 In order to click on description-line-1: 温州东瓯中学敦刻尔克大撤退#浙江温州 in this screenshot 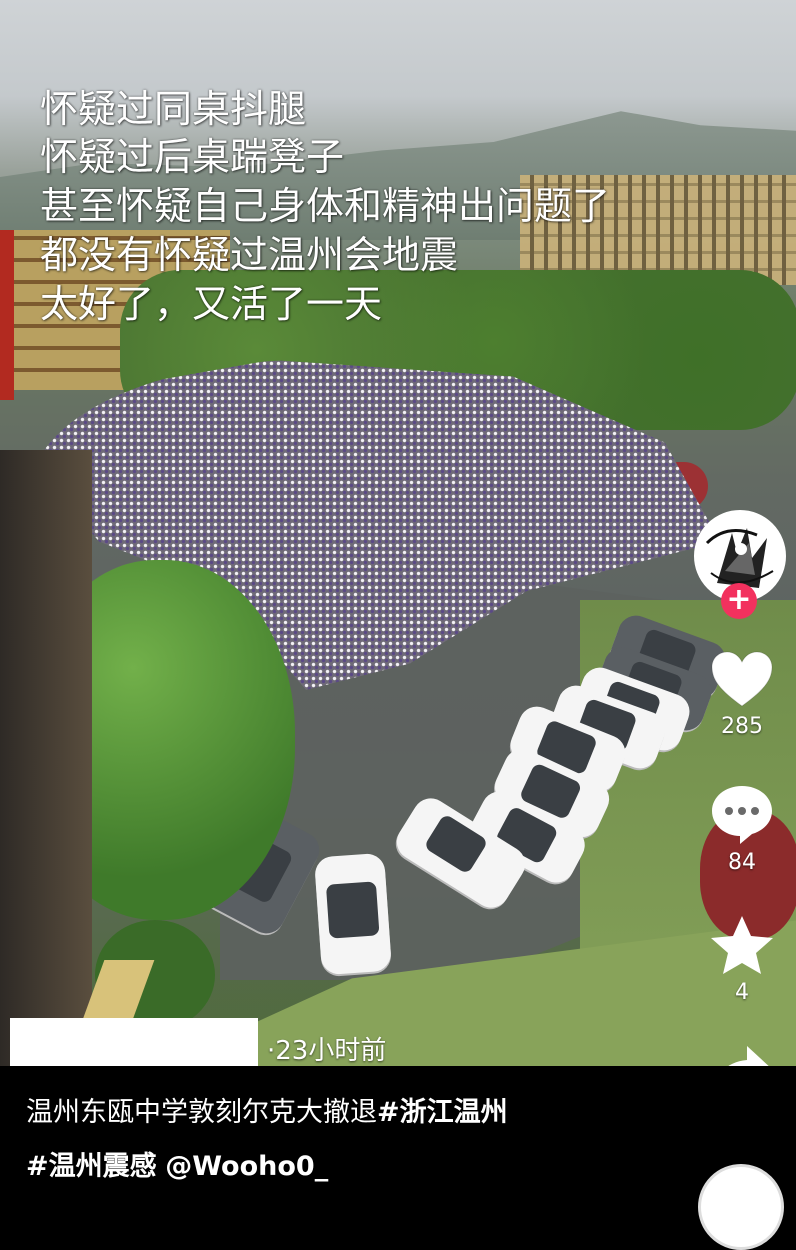, I will do `click(267, 1109)`.